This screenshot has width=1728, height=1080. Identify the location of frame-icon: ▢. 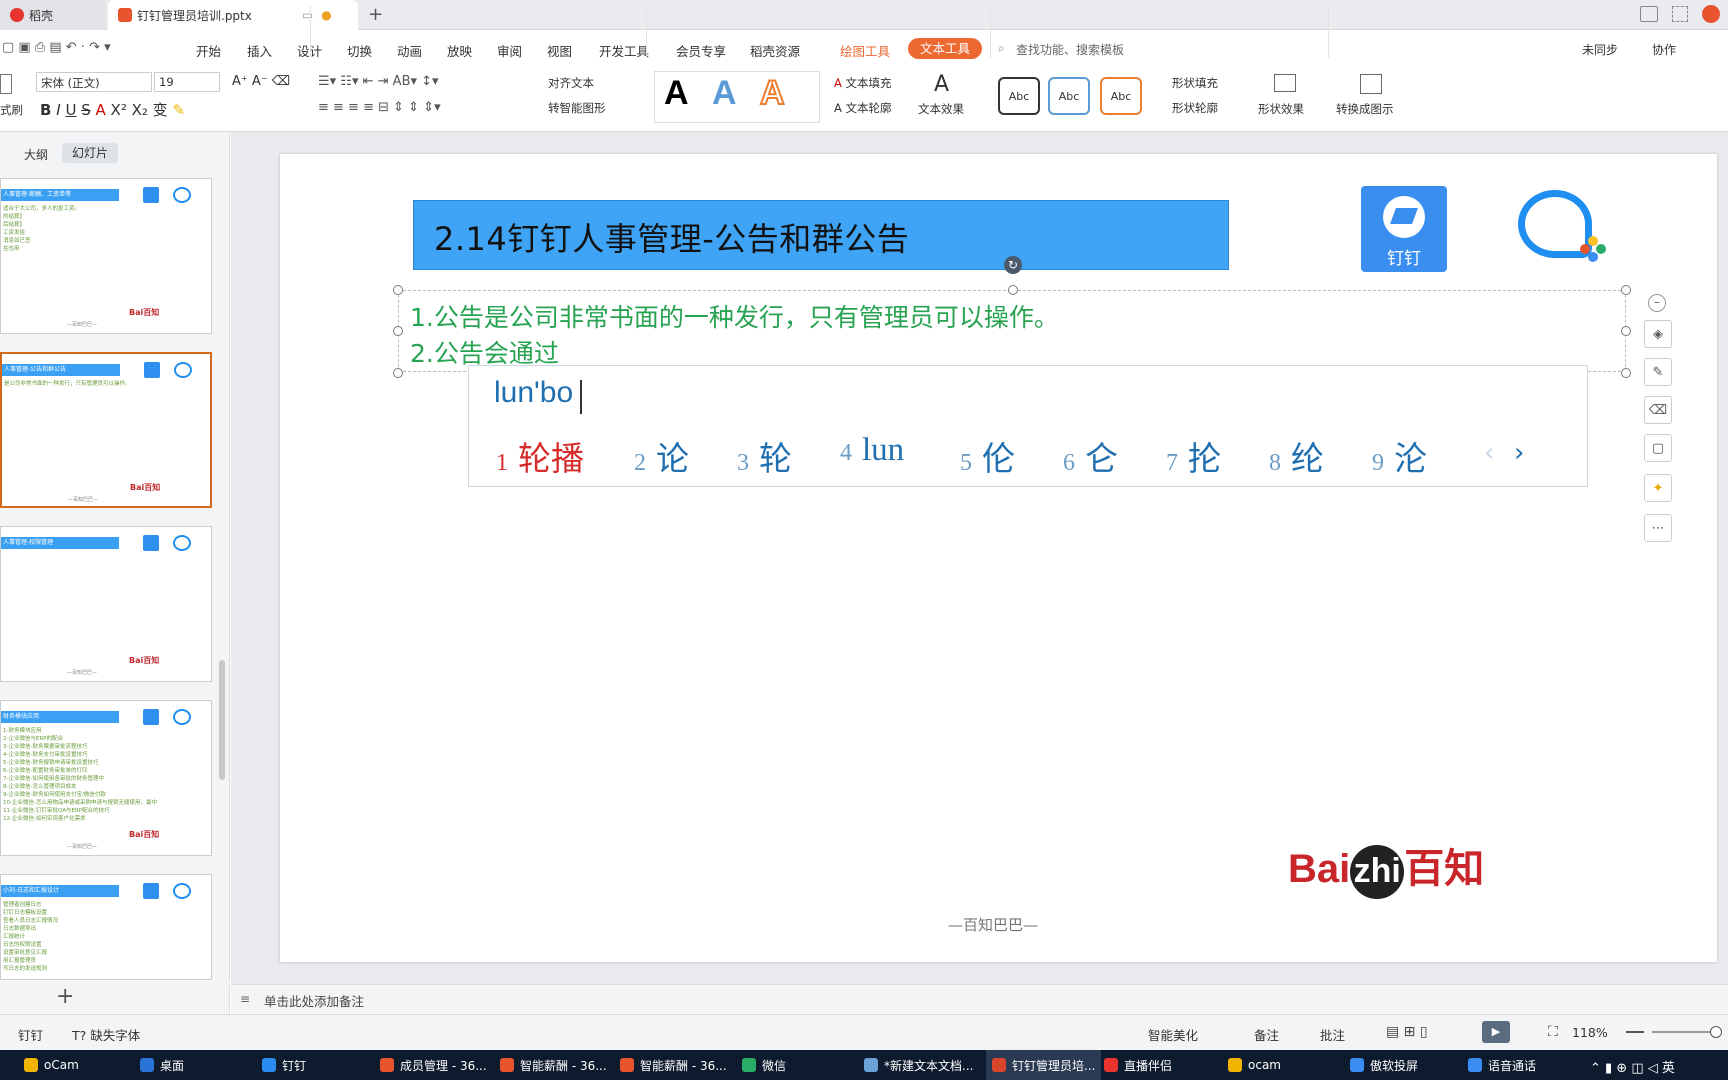
(1658, 448).